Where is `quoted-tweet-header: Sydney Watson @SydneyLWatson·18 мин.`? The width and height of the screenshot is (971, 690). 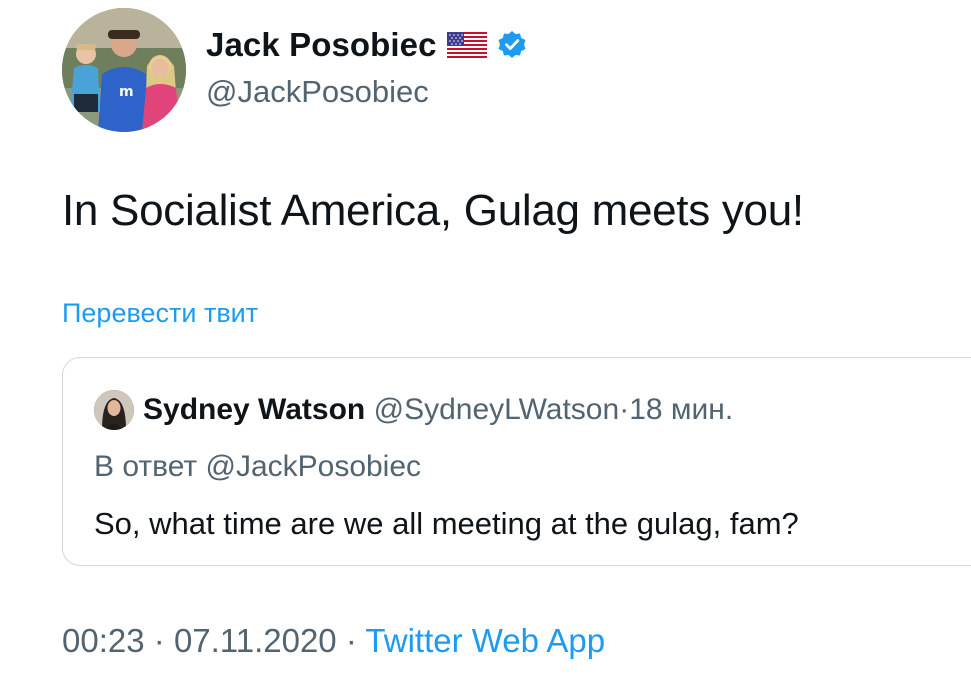 quoted-tweet-header: Sydney Watson @SydneyLWatson·18 мин. is located at coordinates (438, 410).